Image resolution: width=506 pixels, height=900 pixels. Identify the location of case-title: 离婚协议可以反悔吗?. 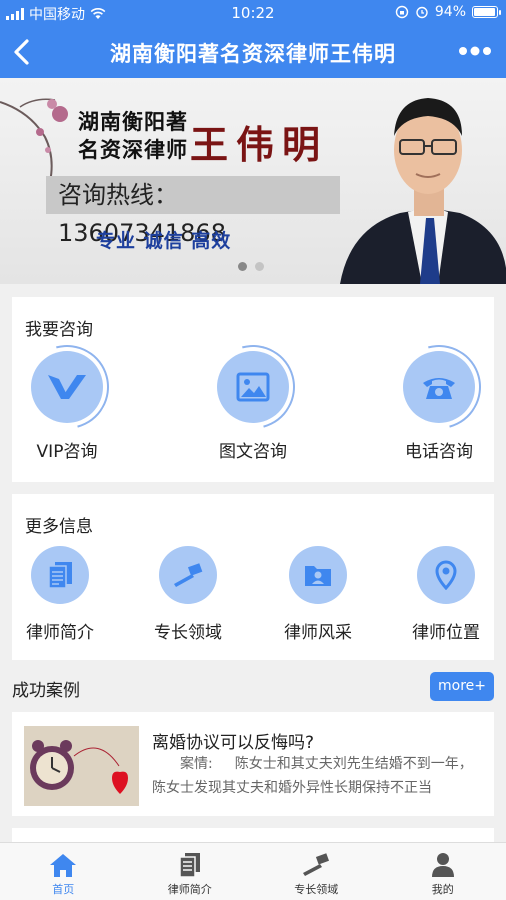
(233, 743).